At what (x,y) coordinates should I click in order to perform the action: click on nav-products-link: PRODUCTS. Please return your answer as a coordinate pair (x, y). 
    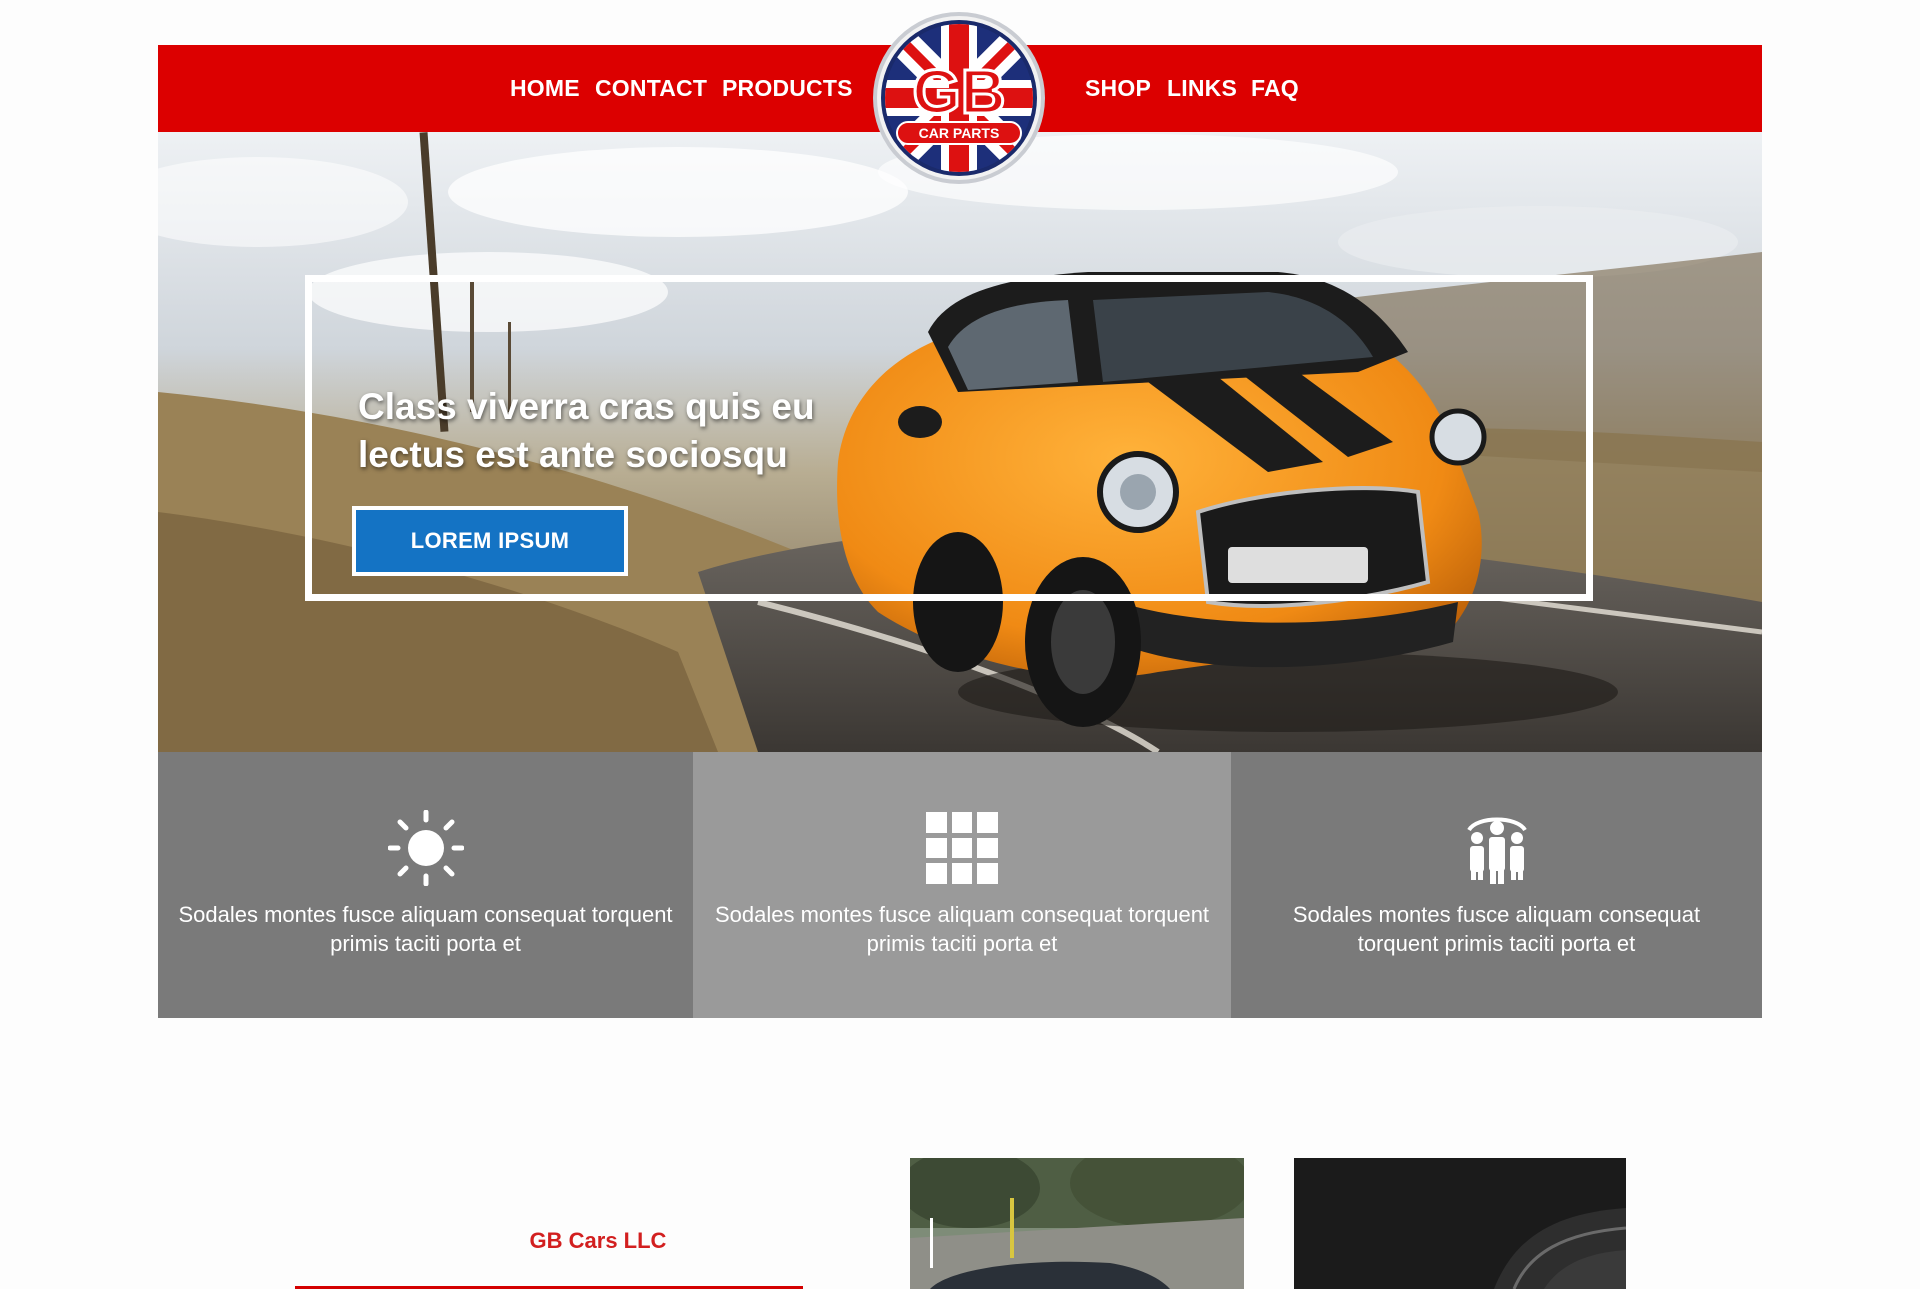
    Looking at the image, I should click on (787, 88).